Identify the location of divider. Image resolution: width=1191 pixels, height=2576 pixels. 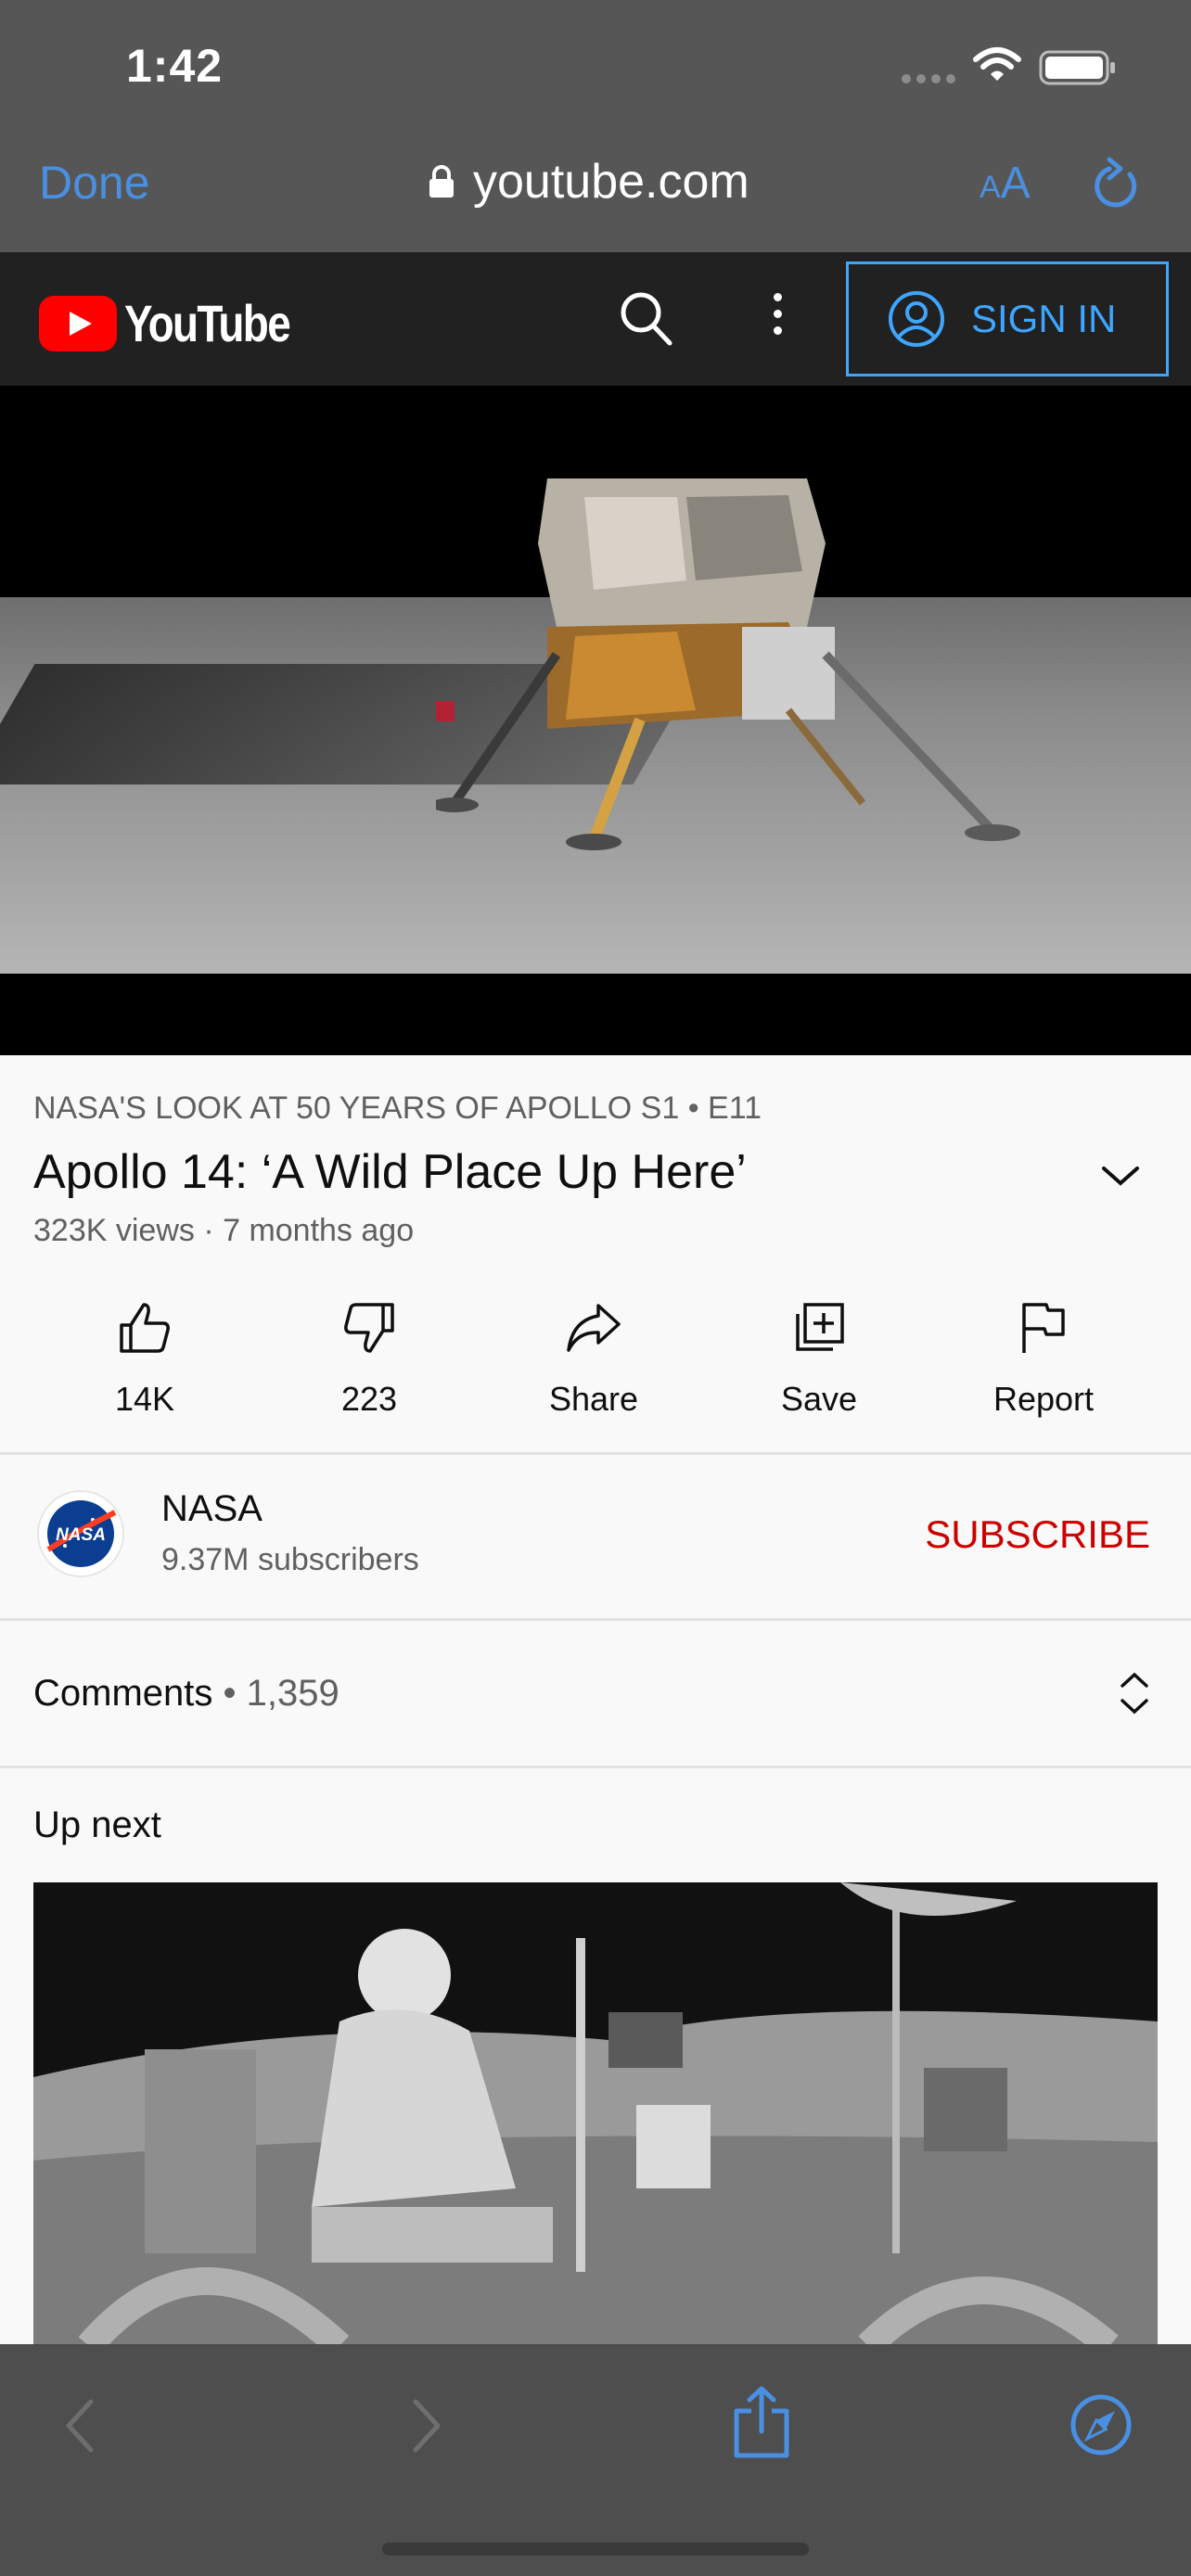
(595, 1767).